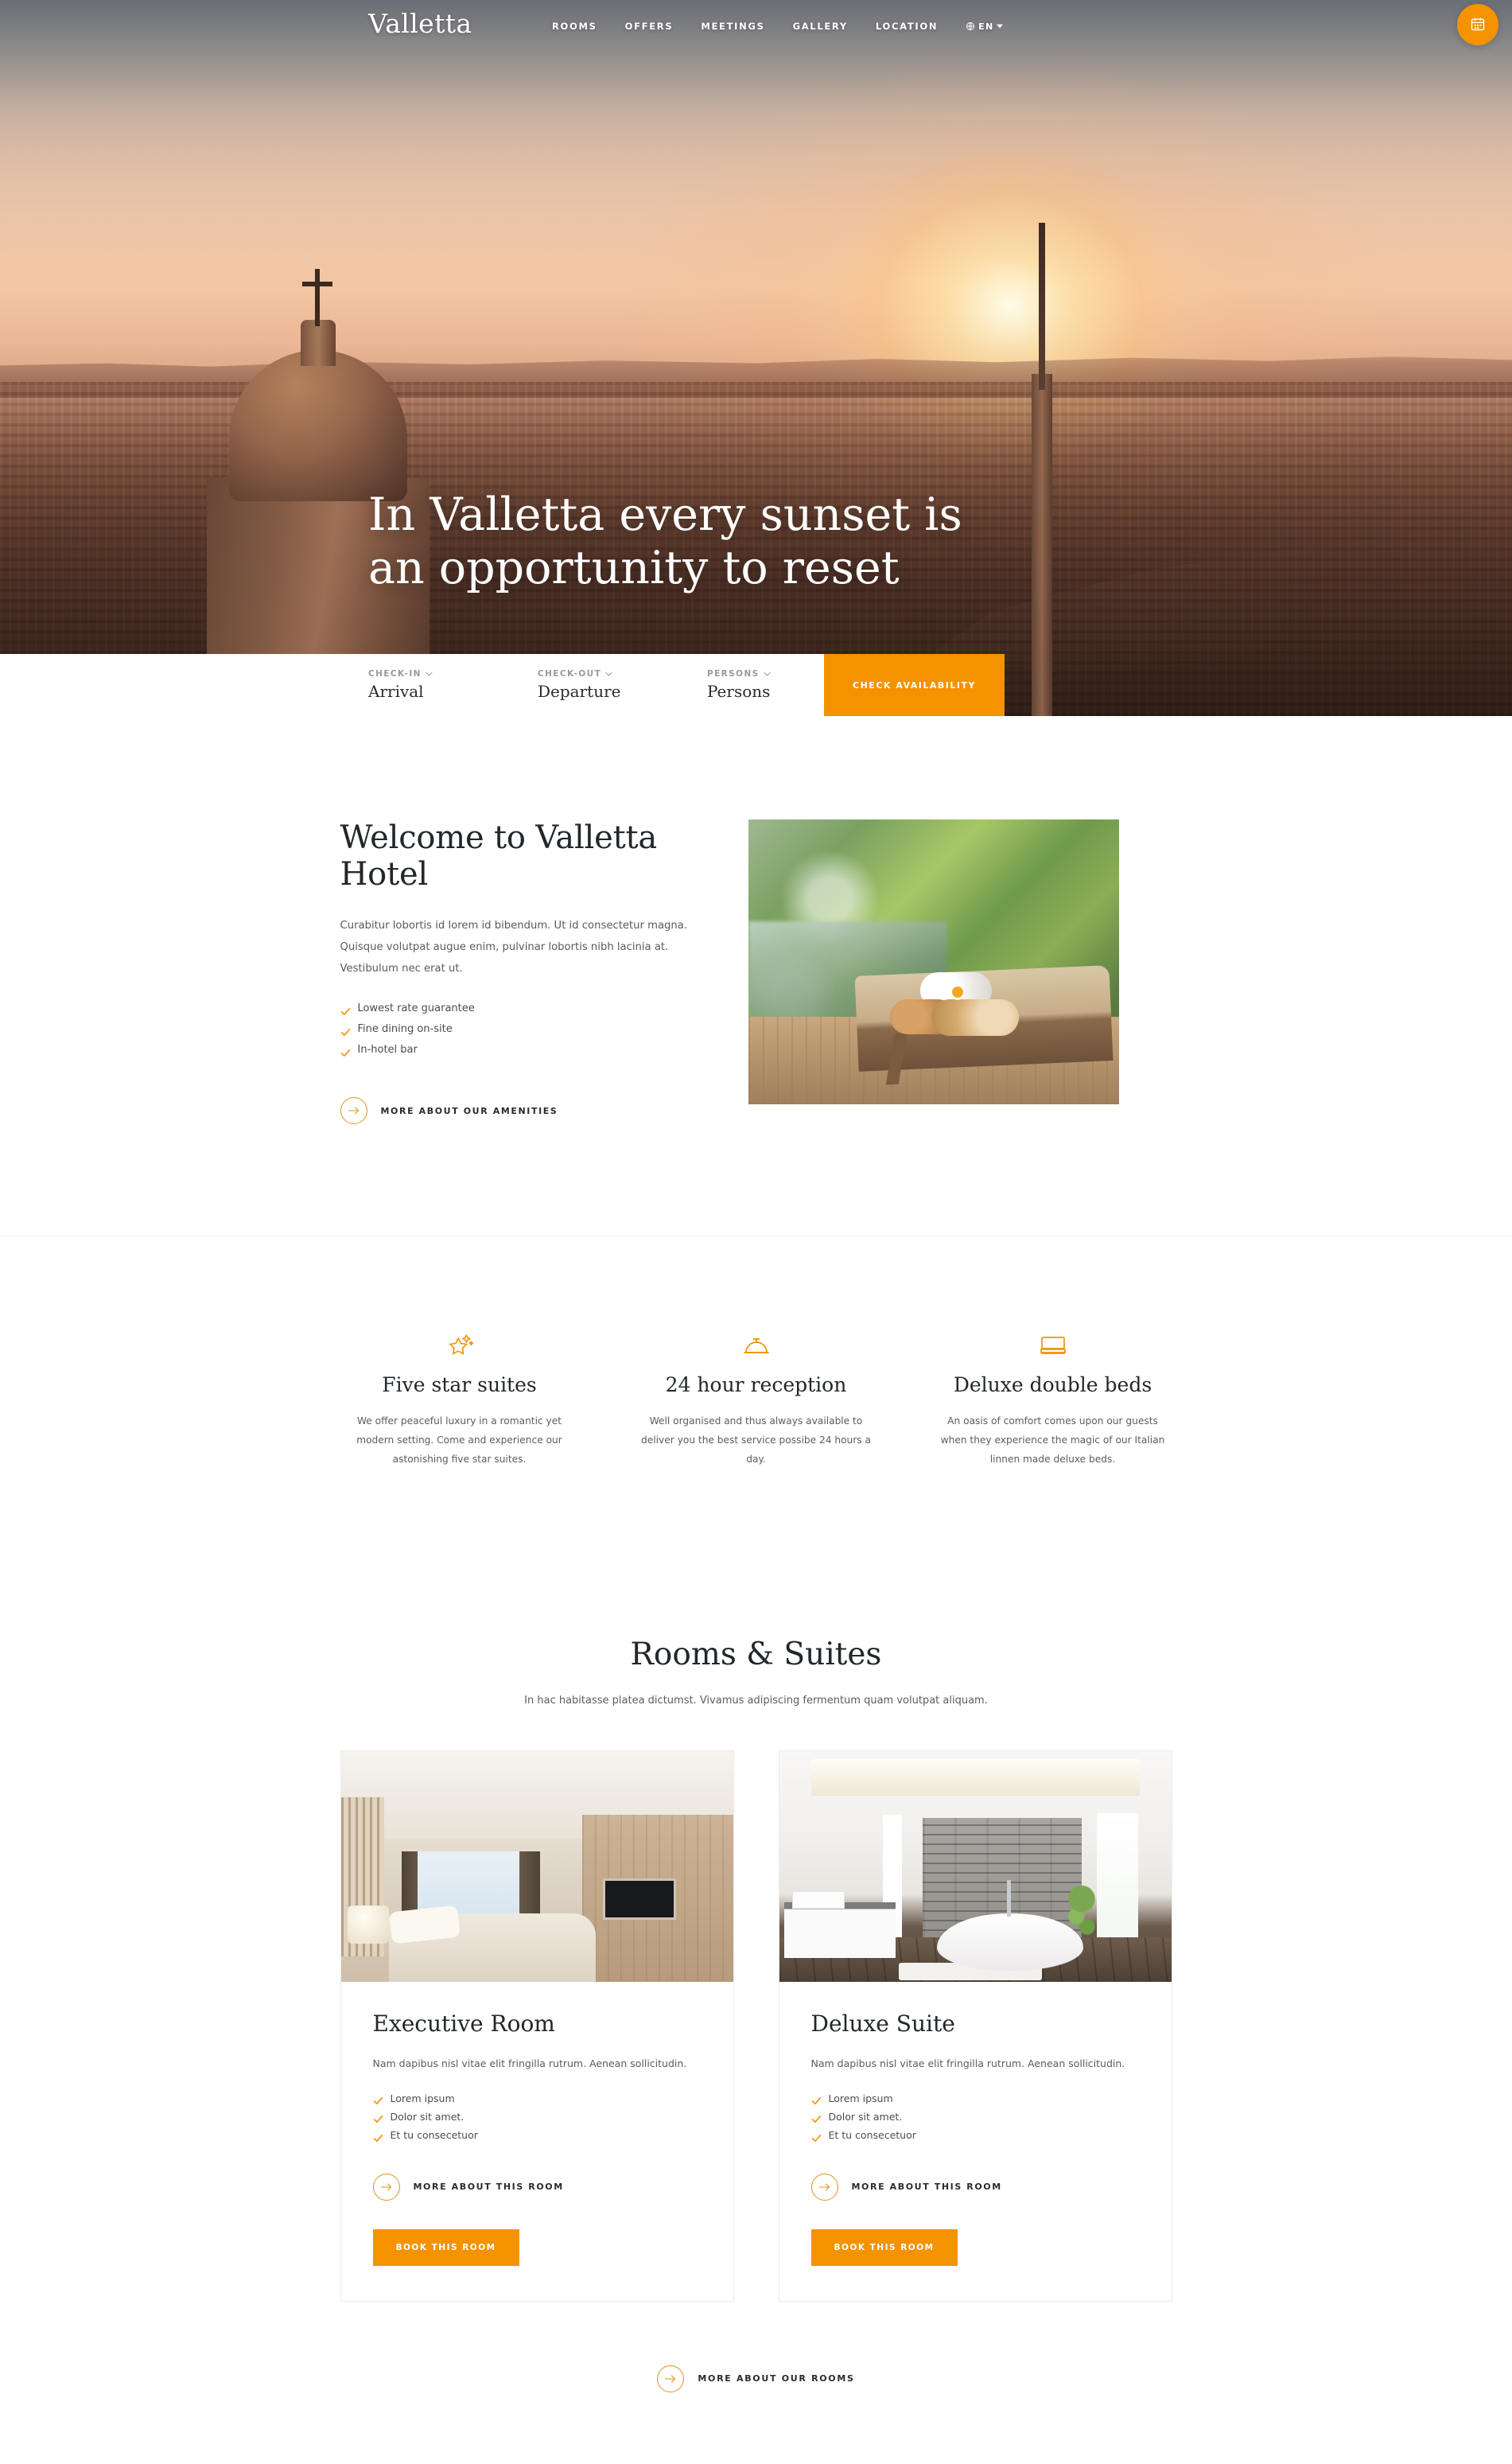  I want to click on checkout-input, so click(622, 691).